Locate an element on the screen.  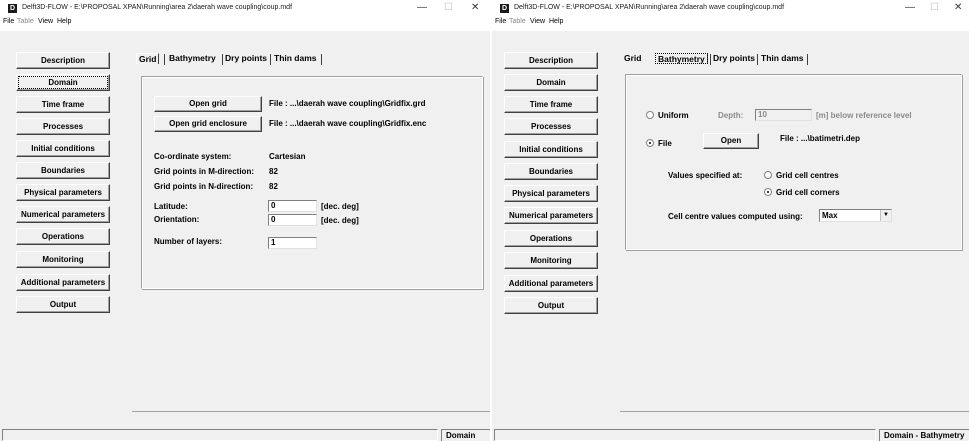
divider is located at coordinates (794, 411).